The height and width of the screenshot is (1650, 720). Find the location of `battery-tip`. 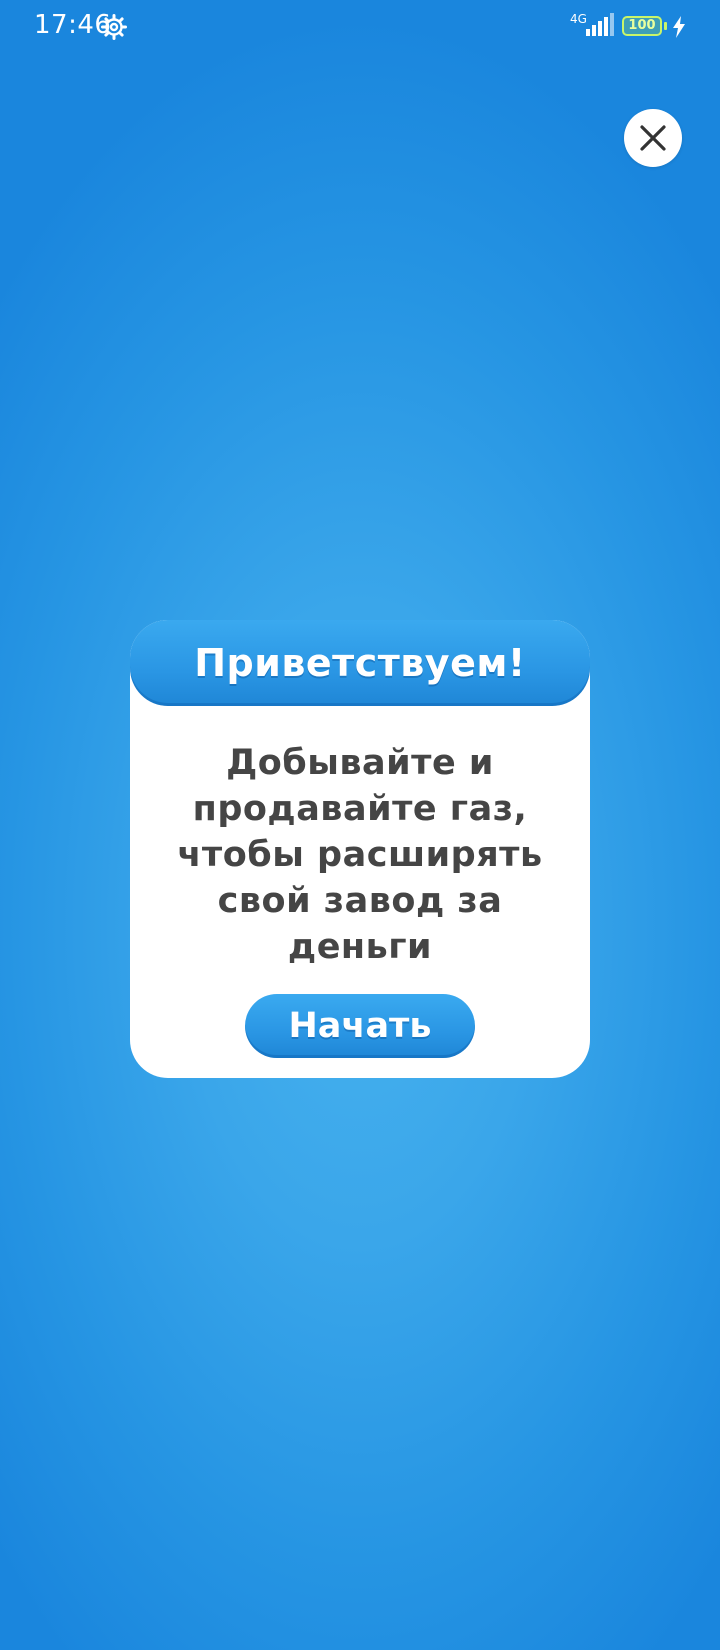

battery-tip is located at coordinates (665, 26).